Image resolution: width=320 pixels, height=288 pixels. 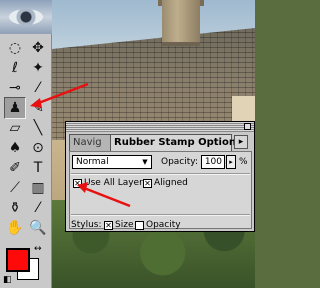 I want to click on pen-tool: ♠, so click(x=15, y=148).